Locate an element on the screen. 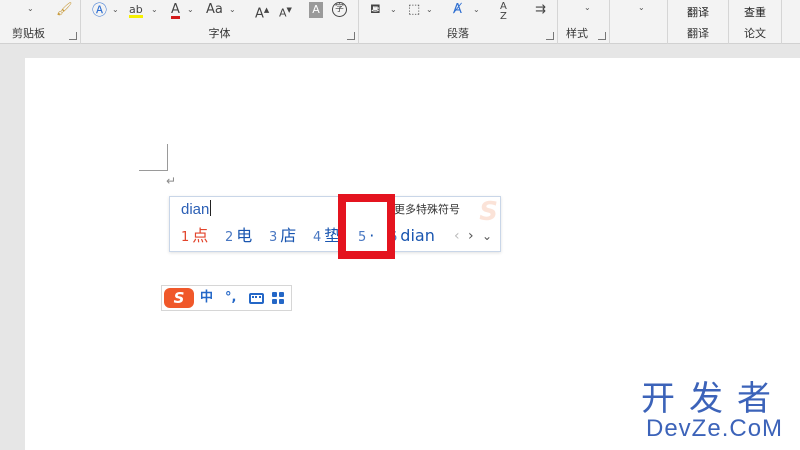  borders-icon: ⬚ is located at coordinates (414, 10).